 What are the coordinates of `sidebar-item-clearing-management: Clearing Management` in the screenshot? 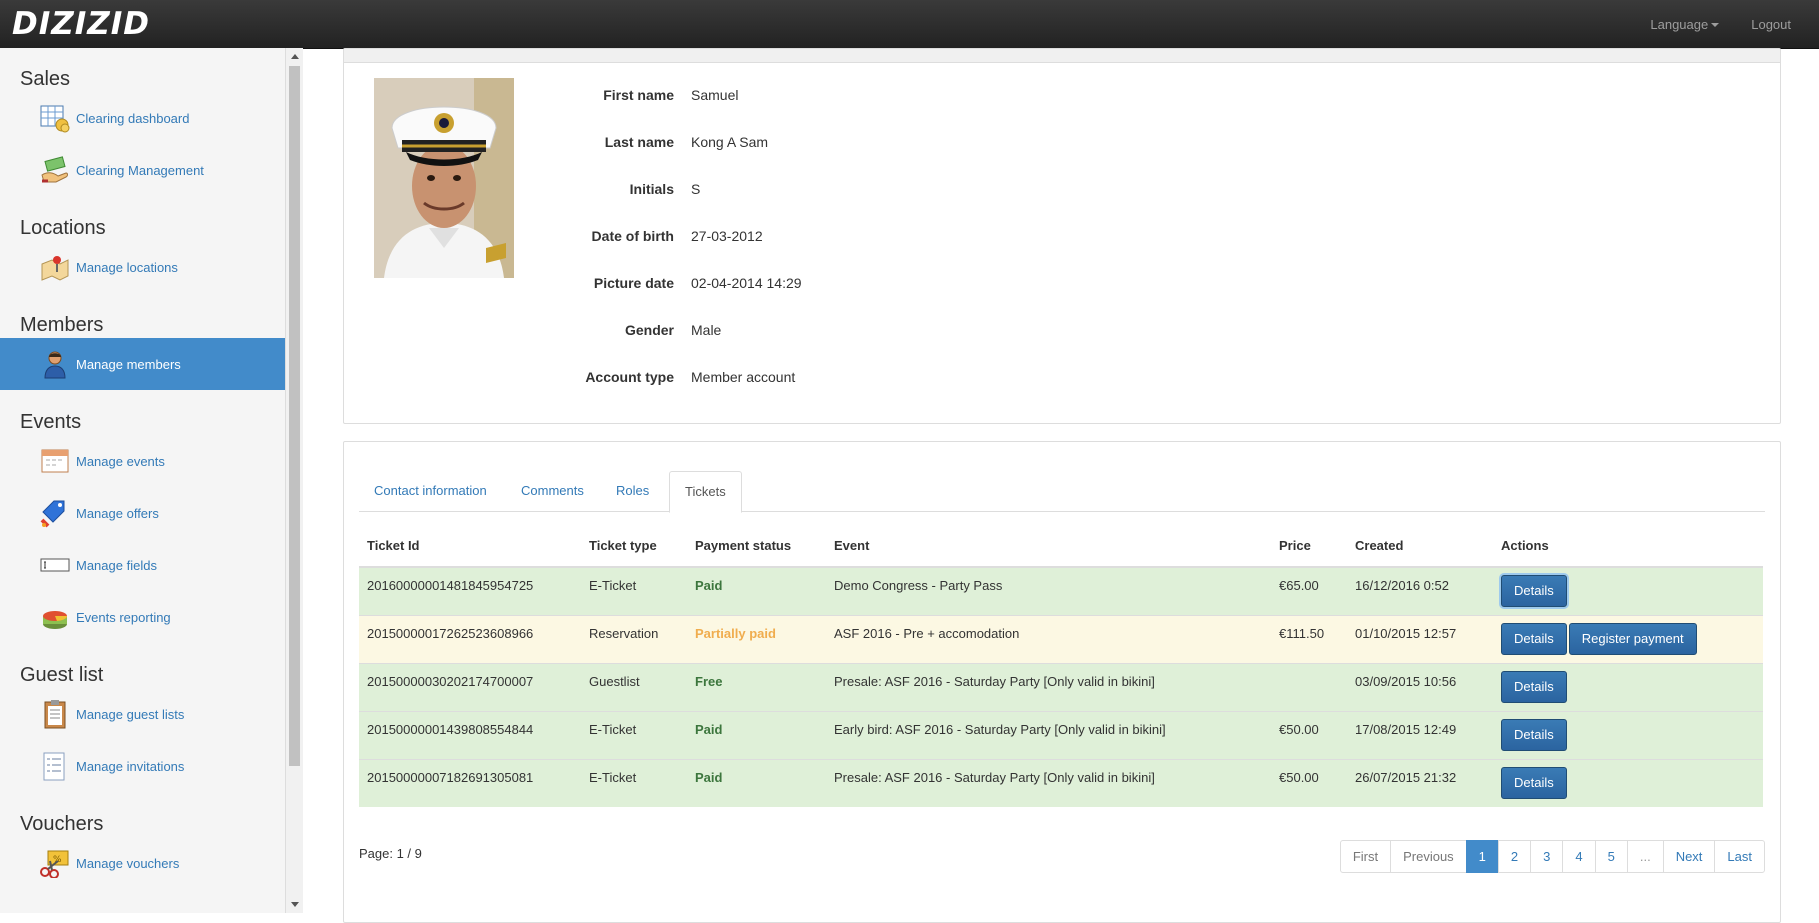 It's located at (142, 170).